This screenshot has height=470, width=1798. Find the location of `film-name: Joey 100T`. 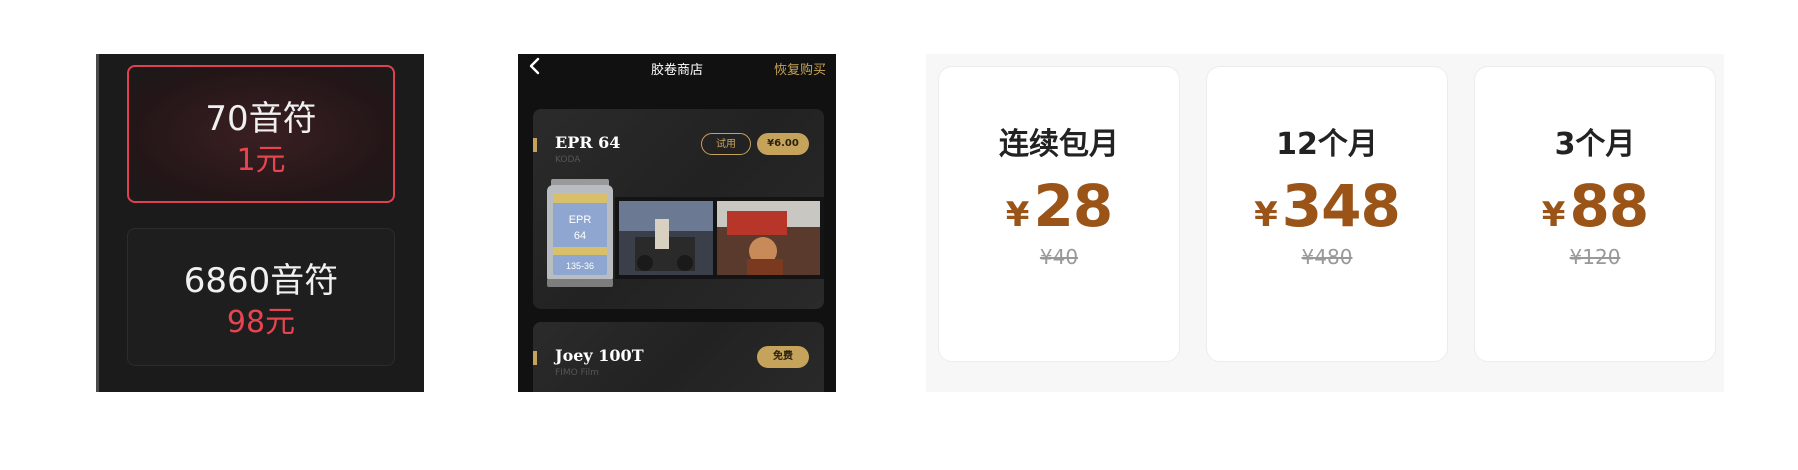

film-name: Joey 100T is located at coordinates (599, 355).